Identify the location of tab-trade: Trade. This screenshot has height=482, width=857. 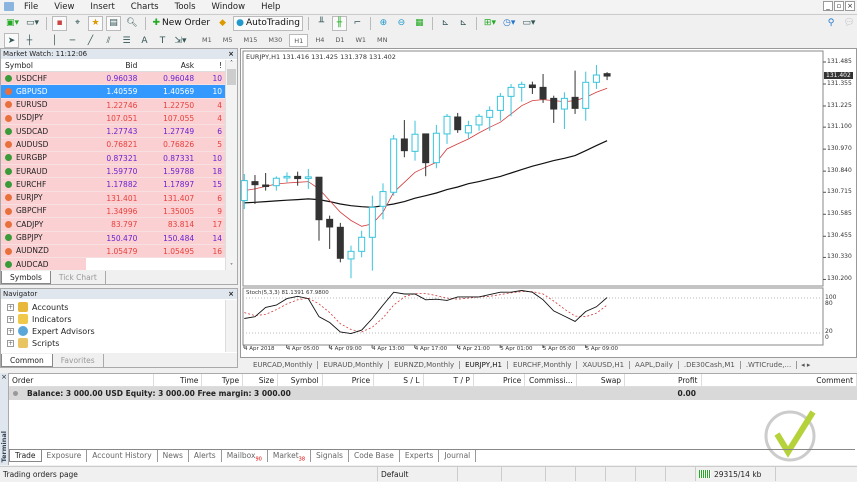
(25, 456).